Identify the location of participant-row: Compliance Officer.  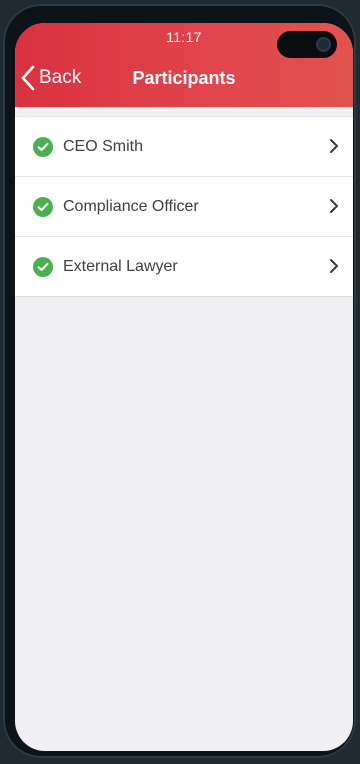
(184, 206).